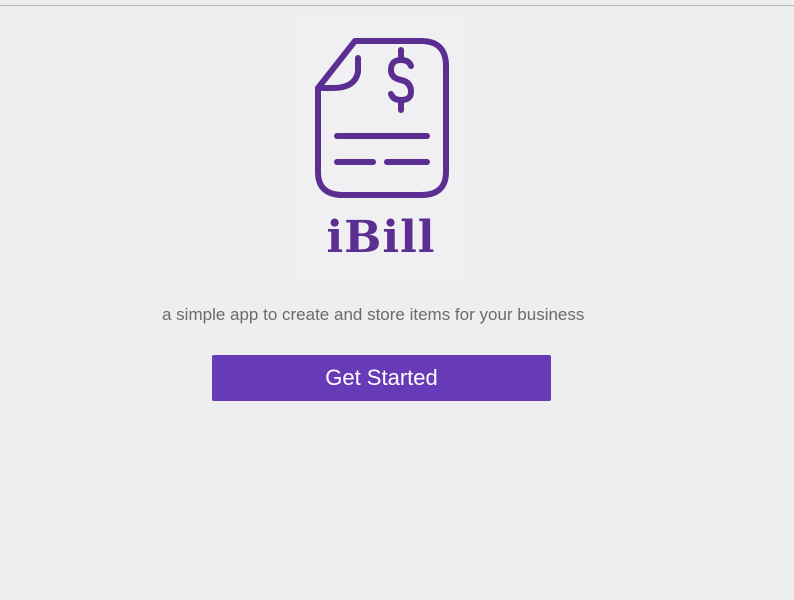 This screenshot has width=794, height=600. Describe the element at coordinates (382, 118) in the screenshot. I see `invoice-dollar-icon` at that location.